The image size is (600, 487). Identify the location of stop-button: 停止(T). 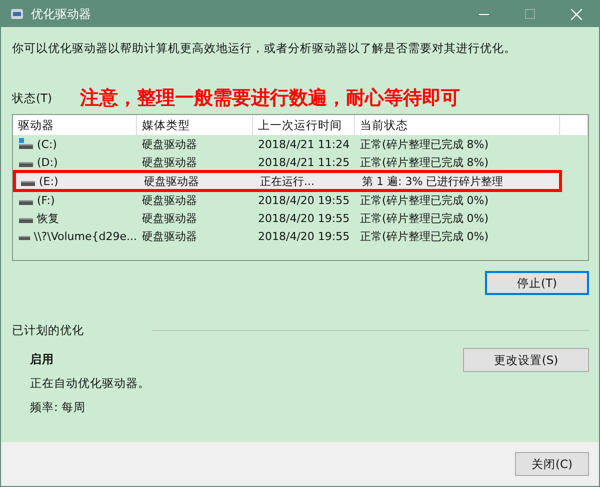
(537, 283).